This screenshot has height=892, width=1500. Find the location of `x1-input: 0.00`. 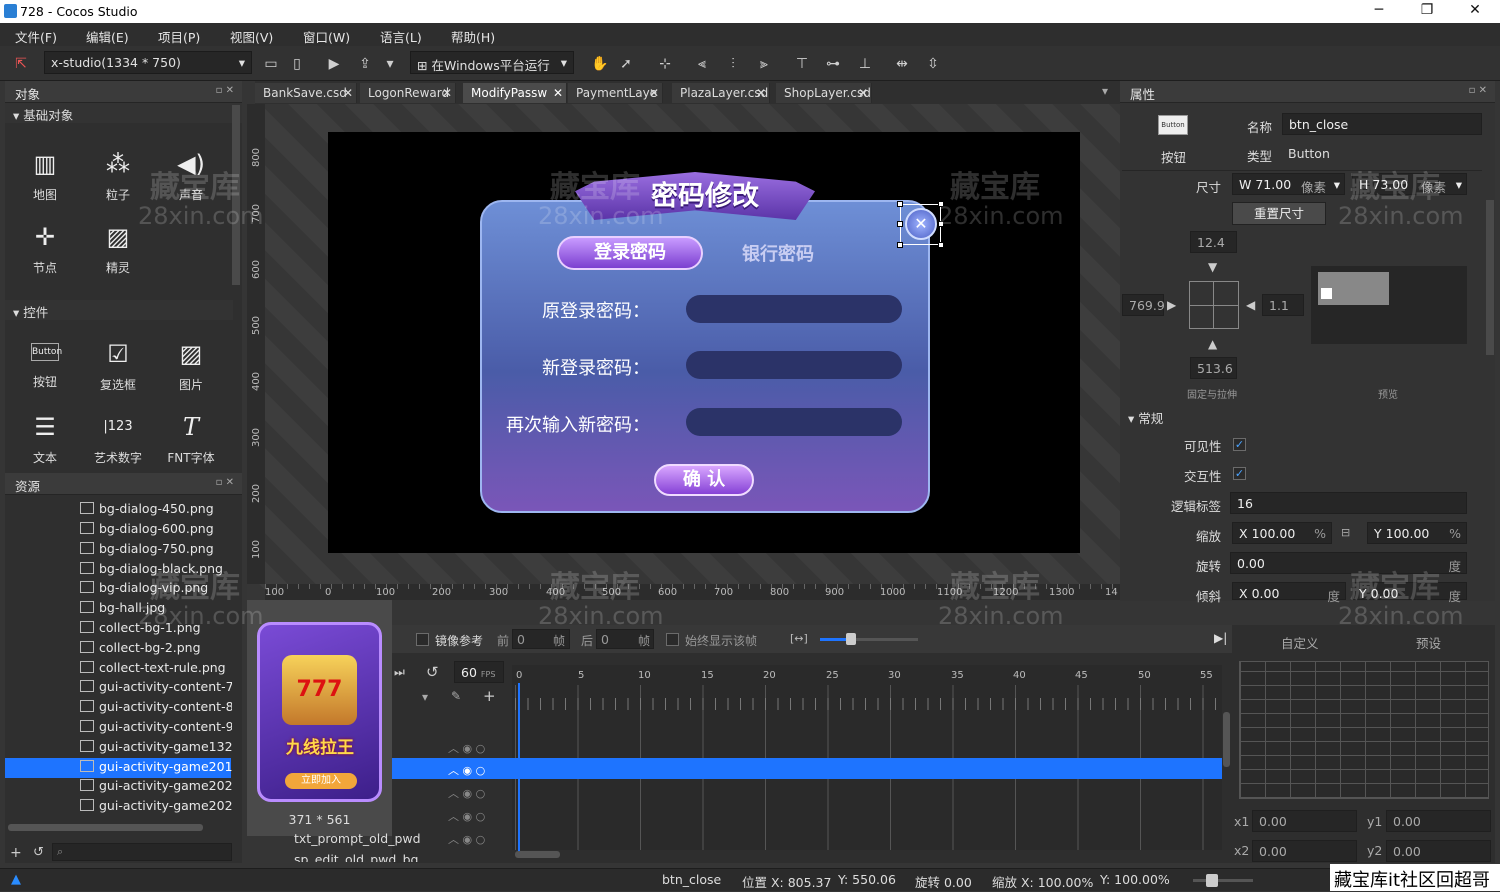

x1-input: 0.00 is located at coordinates (1304, 821).